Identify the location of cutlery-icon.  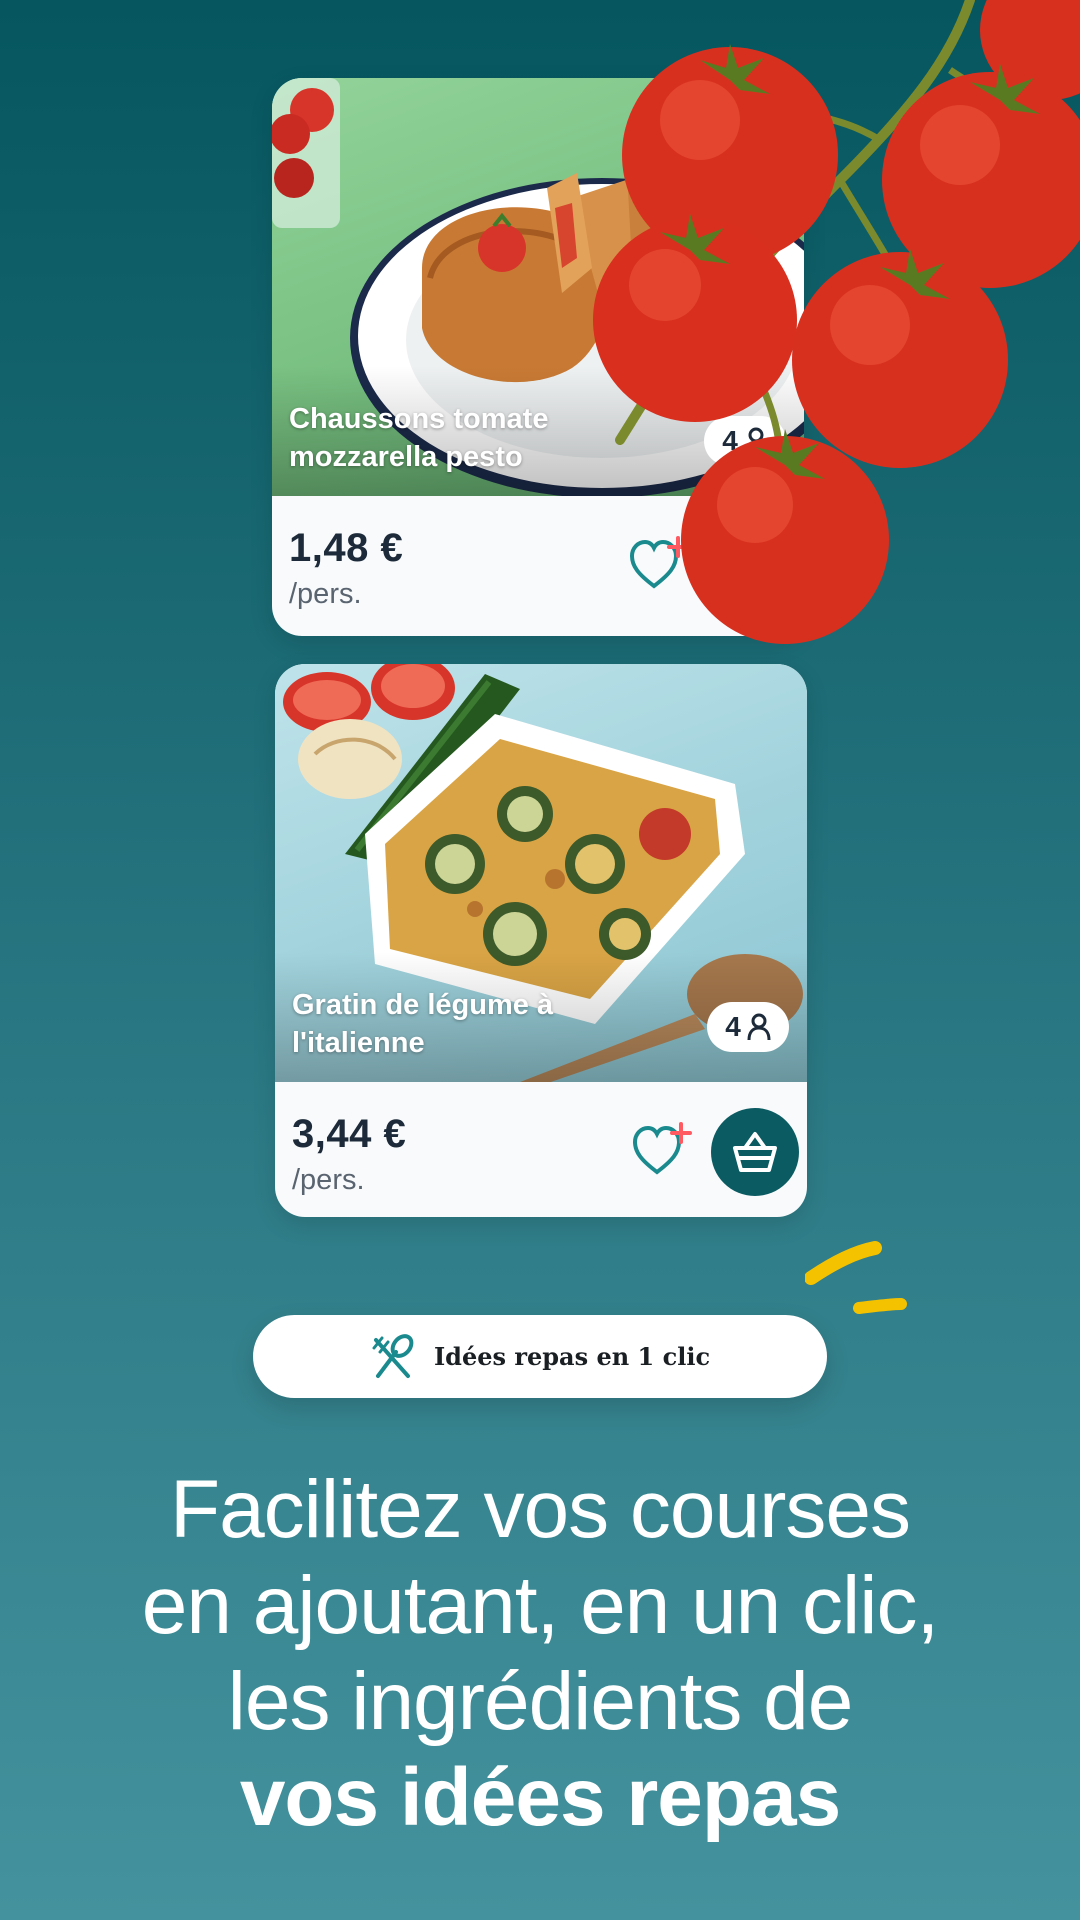
(393, 1355).